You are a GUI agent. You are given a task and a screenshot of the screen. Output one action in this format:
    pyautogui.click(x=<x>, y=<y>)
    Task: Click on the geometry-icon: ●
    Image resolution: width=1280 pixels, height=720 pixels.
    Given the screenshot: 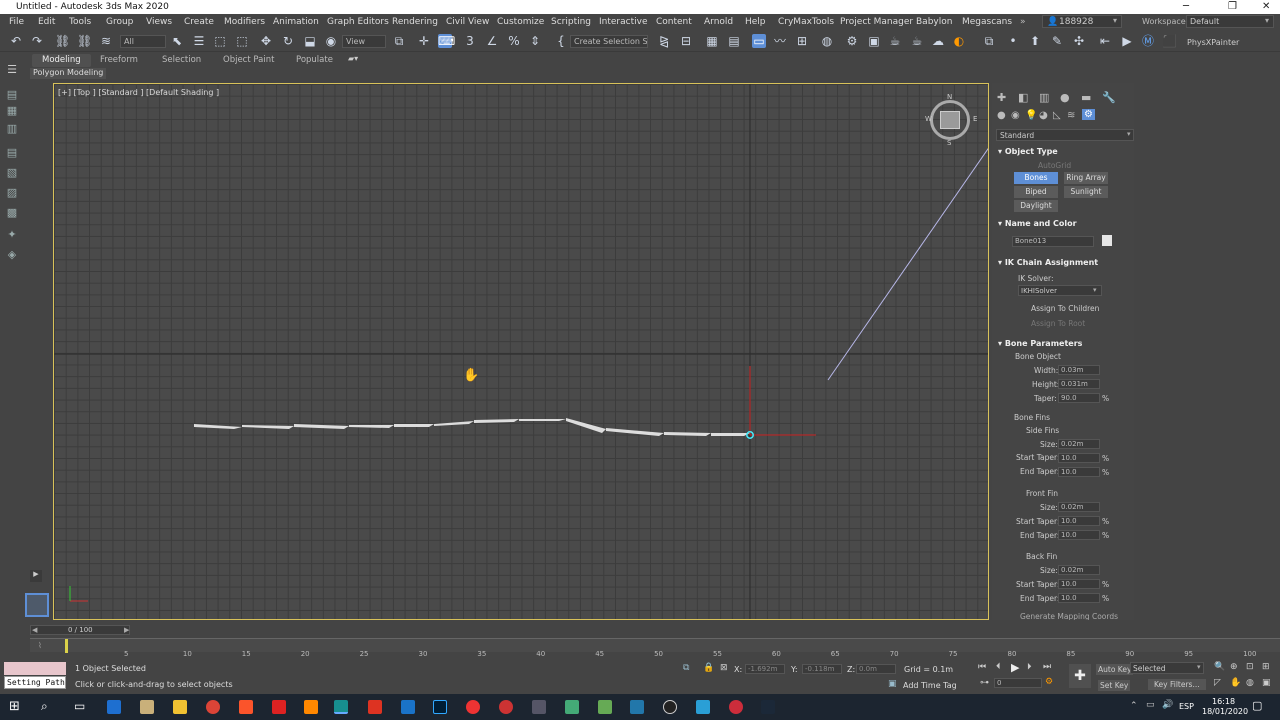 What is the action you would take?
    pyautogui.click(x=1001, y=115)
    